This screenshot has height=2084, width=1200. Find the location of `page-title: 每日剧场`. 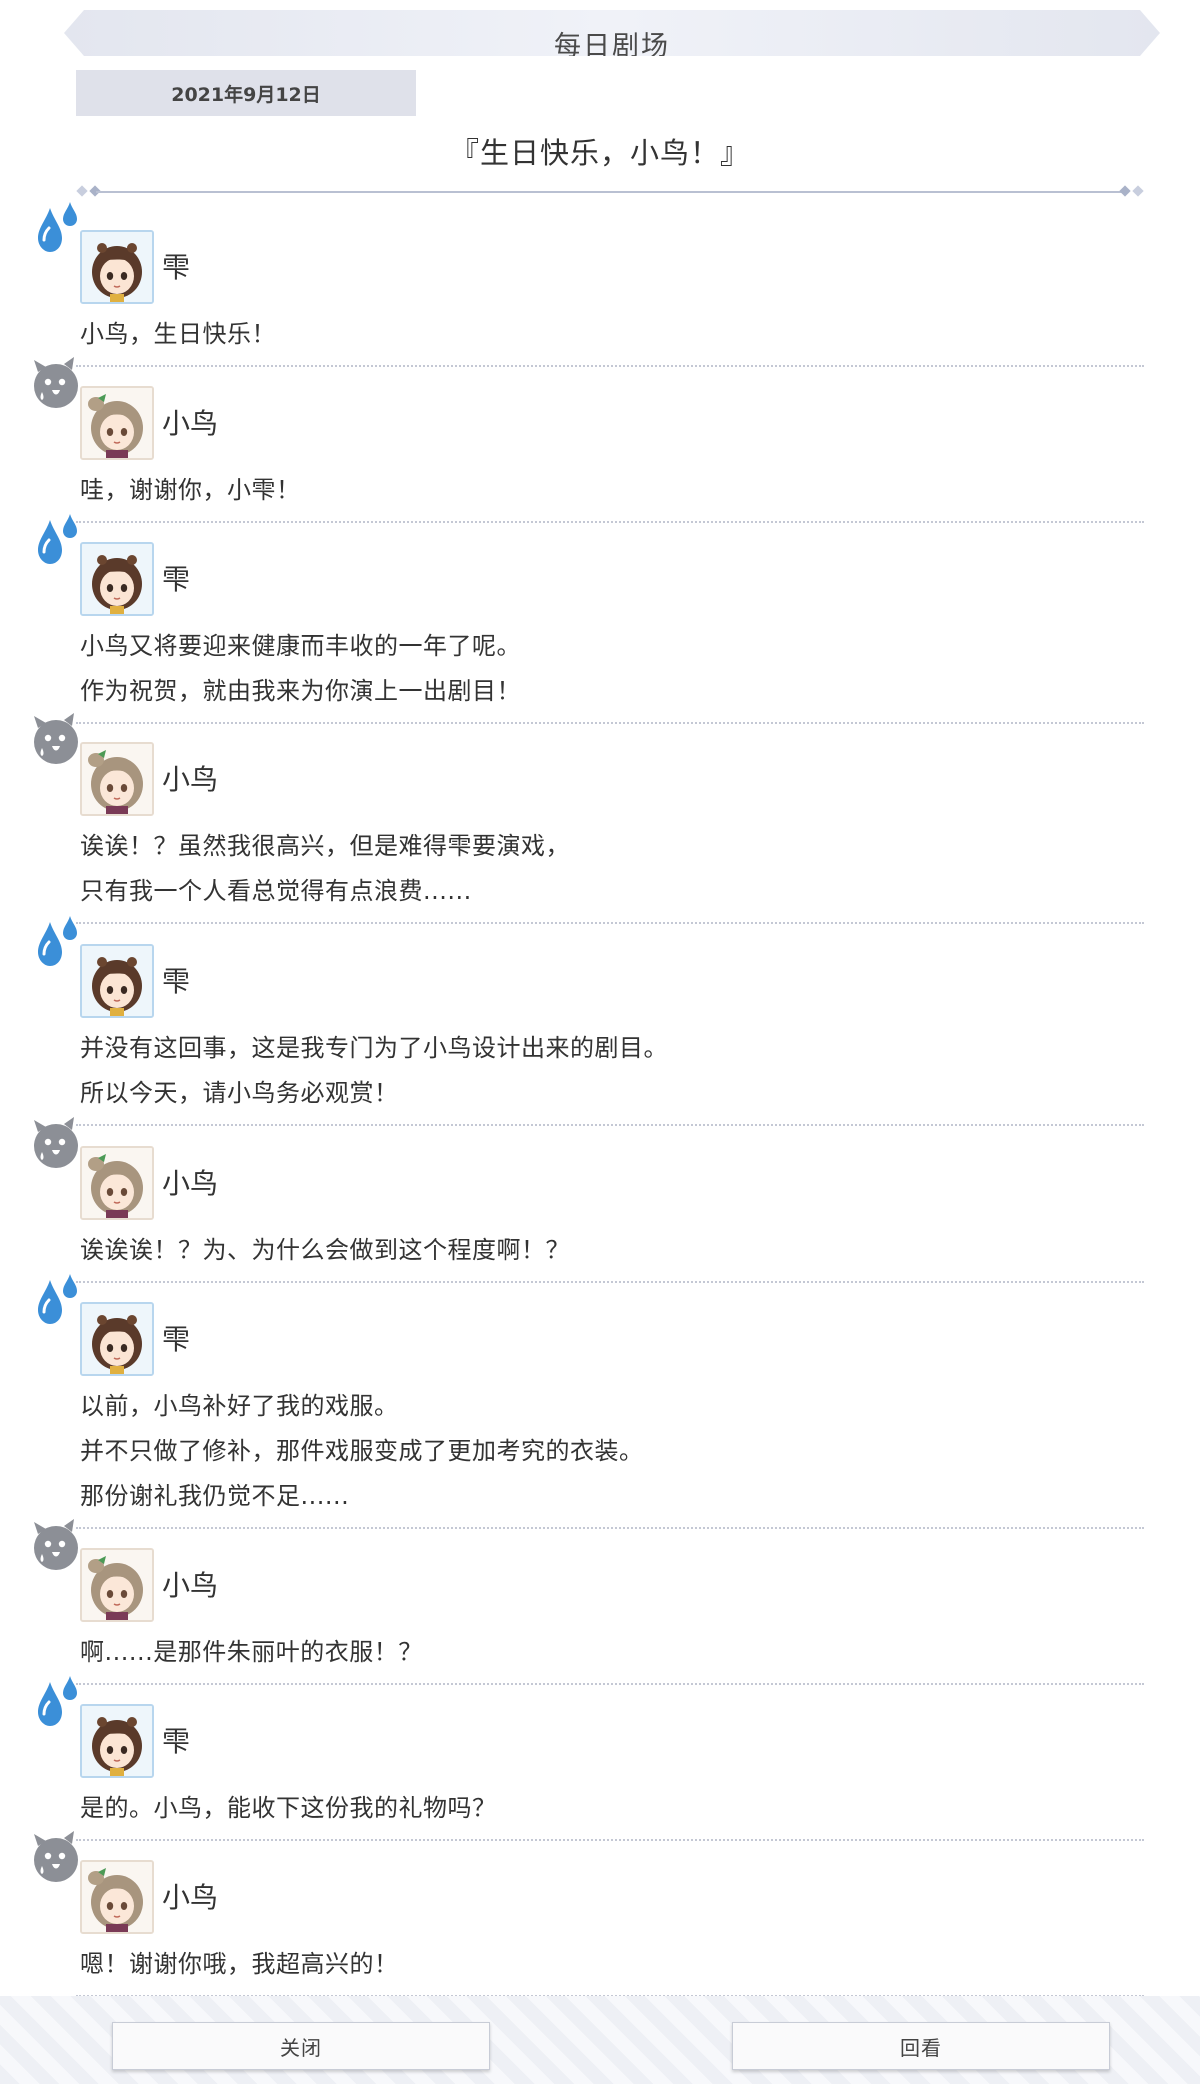

page-title: 每日剧场 is located at coordinates (612, 46).